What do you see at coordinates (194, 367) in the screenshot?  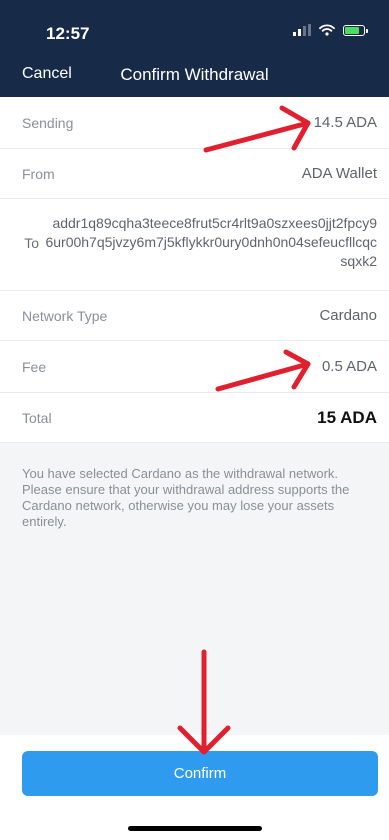 I see `fee-row: Fee 0.5 ADA` at bounding box center [194, 367].